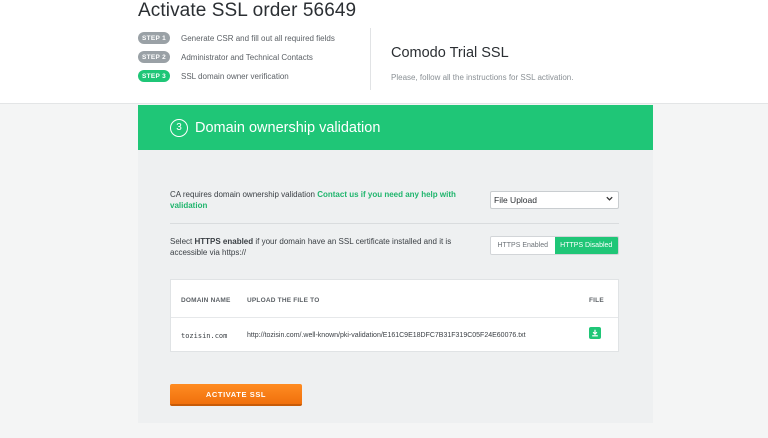 Image resolution: width=768 pixels, height=438 pixels. Describe the element at coordinates (154, 76) in the screenshot. I see `step-badge-active: STEP 3` at that location.